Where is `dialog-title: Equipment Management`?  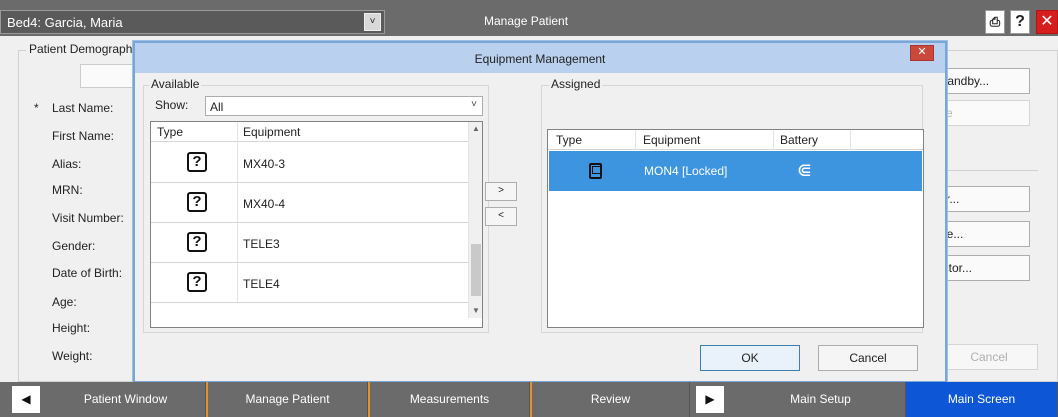
dialog-title: Equipment Management is located at coordinates (540, 59).